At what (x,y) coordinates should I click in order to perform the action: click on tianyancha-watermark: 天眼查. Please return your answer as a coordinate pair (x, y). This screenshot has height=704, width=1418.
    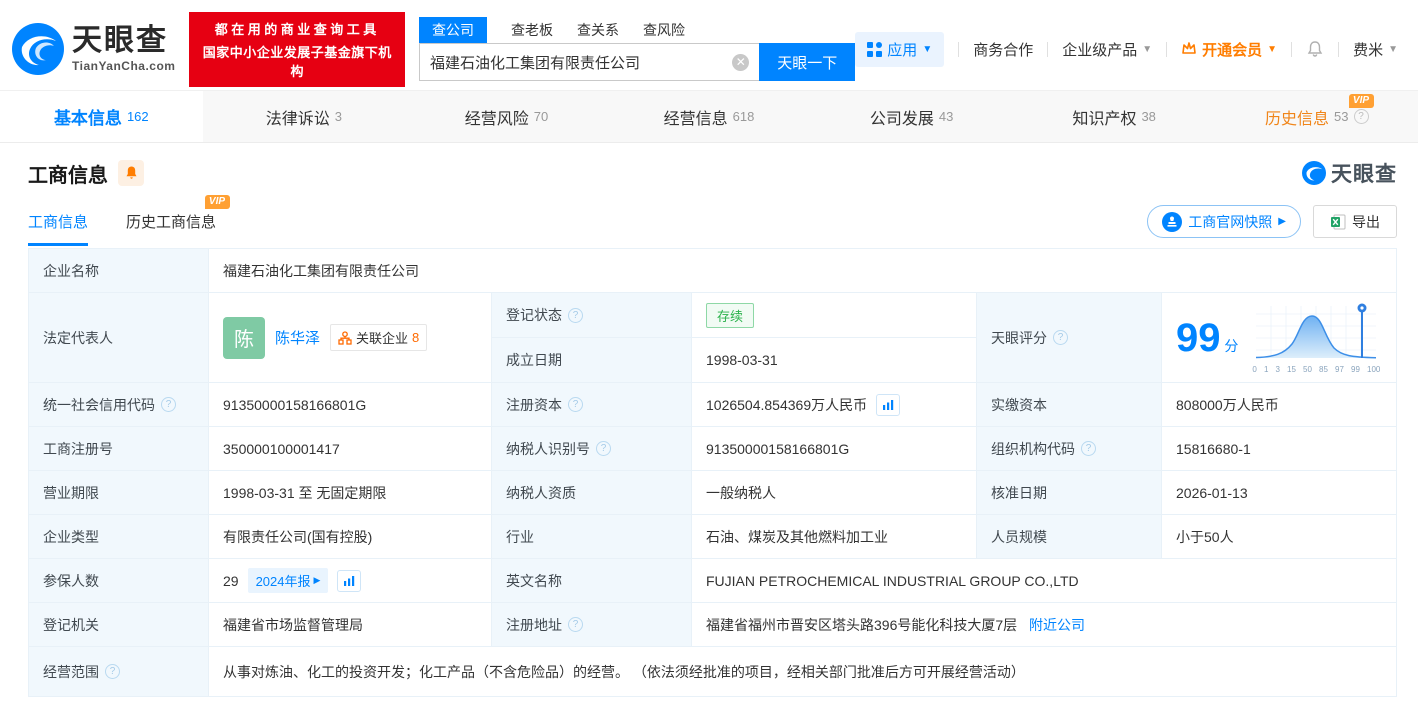
    Looking at the image, I should click on (1349, 173).